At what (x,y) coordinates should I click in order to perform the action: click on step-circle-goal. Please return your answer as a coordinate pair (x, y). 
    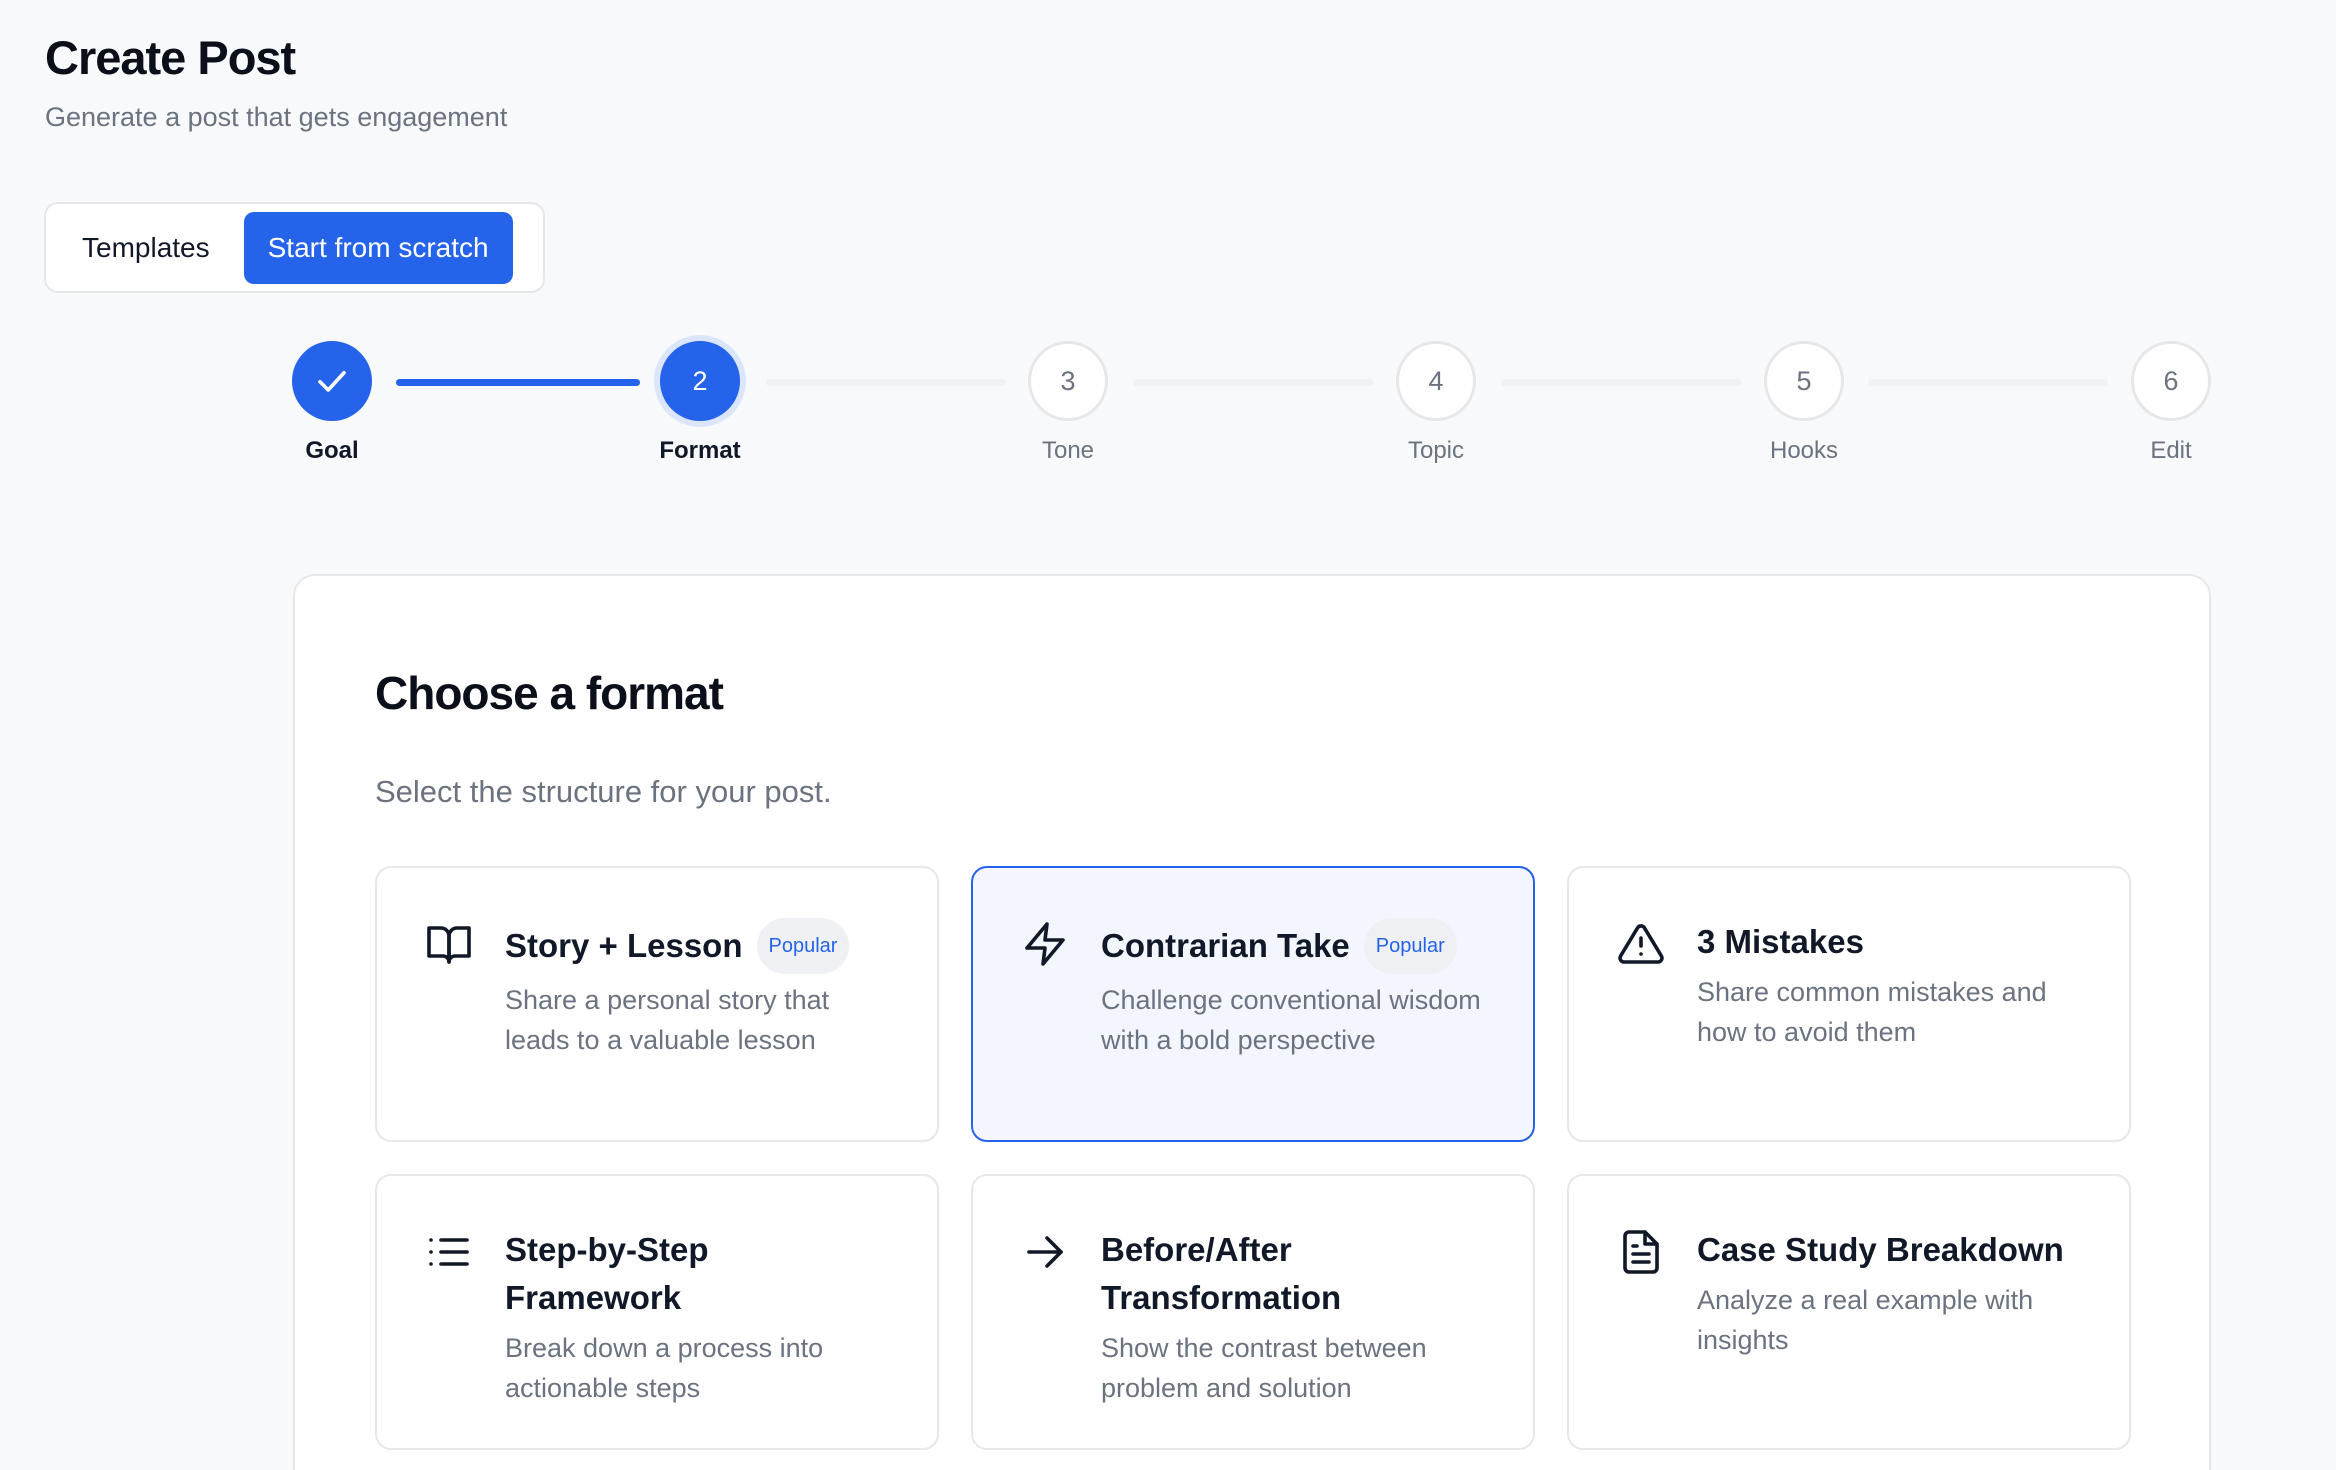
    Looking at the image, I should click on (332, 381).